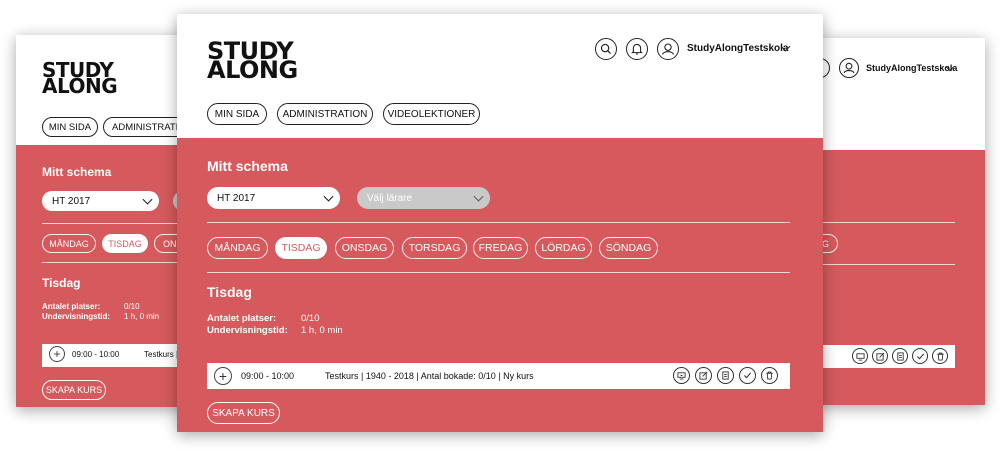 This screenshot has width=1000, height=450. I want to click on search-icon, so click(605, 48).